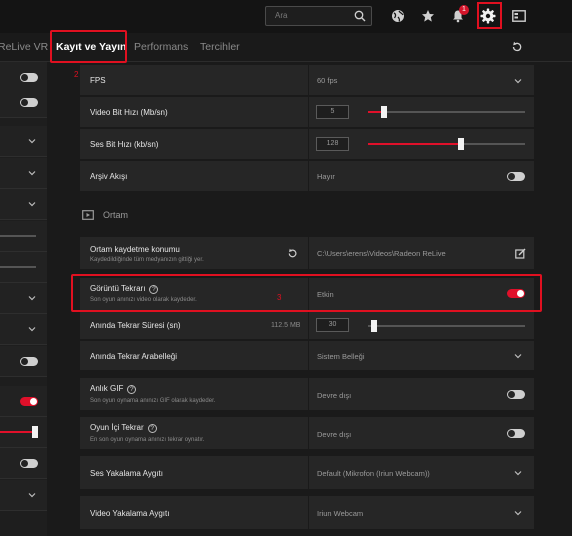  Describe the element at coordinates (29, 401) in the screenshot. I see `left-toggle-on` at that location.